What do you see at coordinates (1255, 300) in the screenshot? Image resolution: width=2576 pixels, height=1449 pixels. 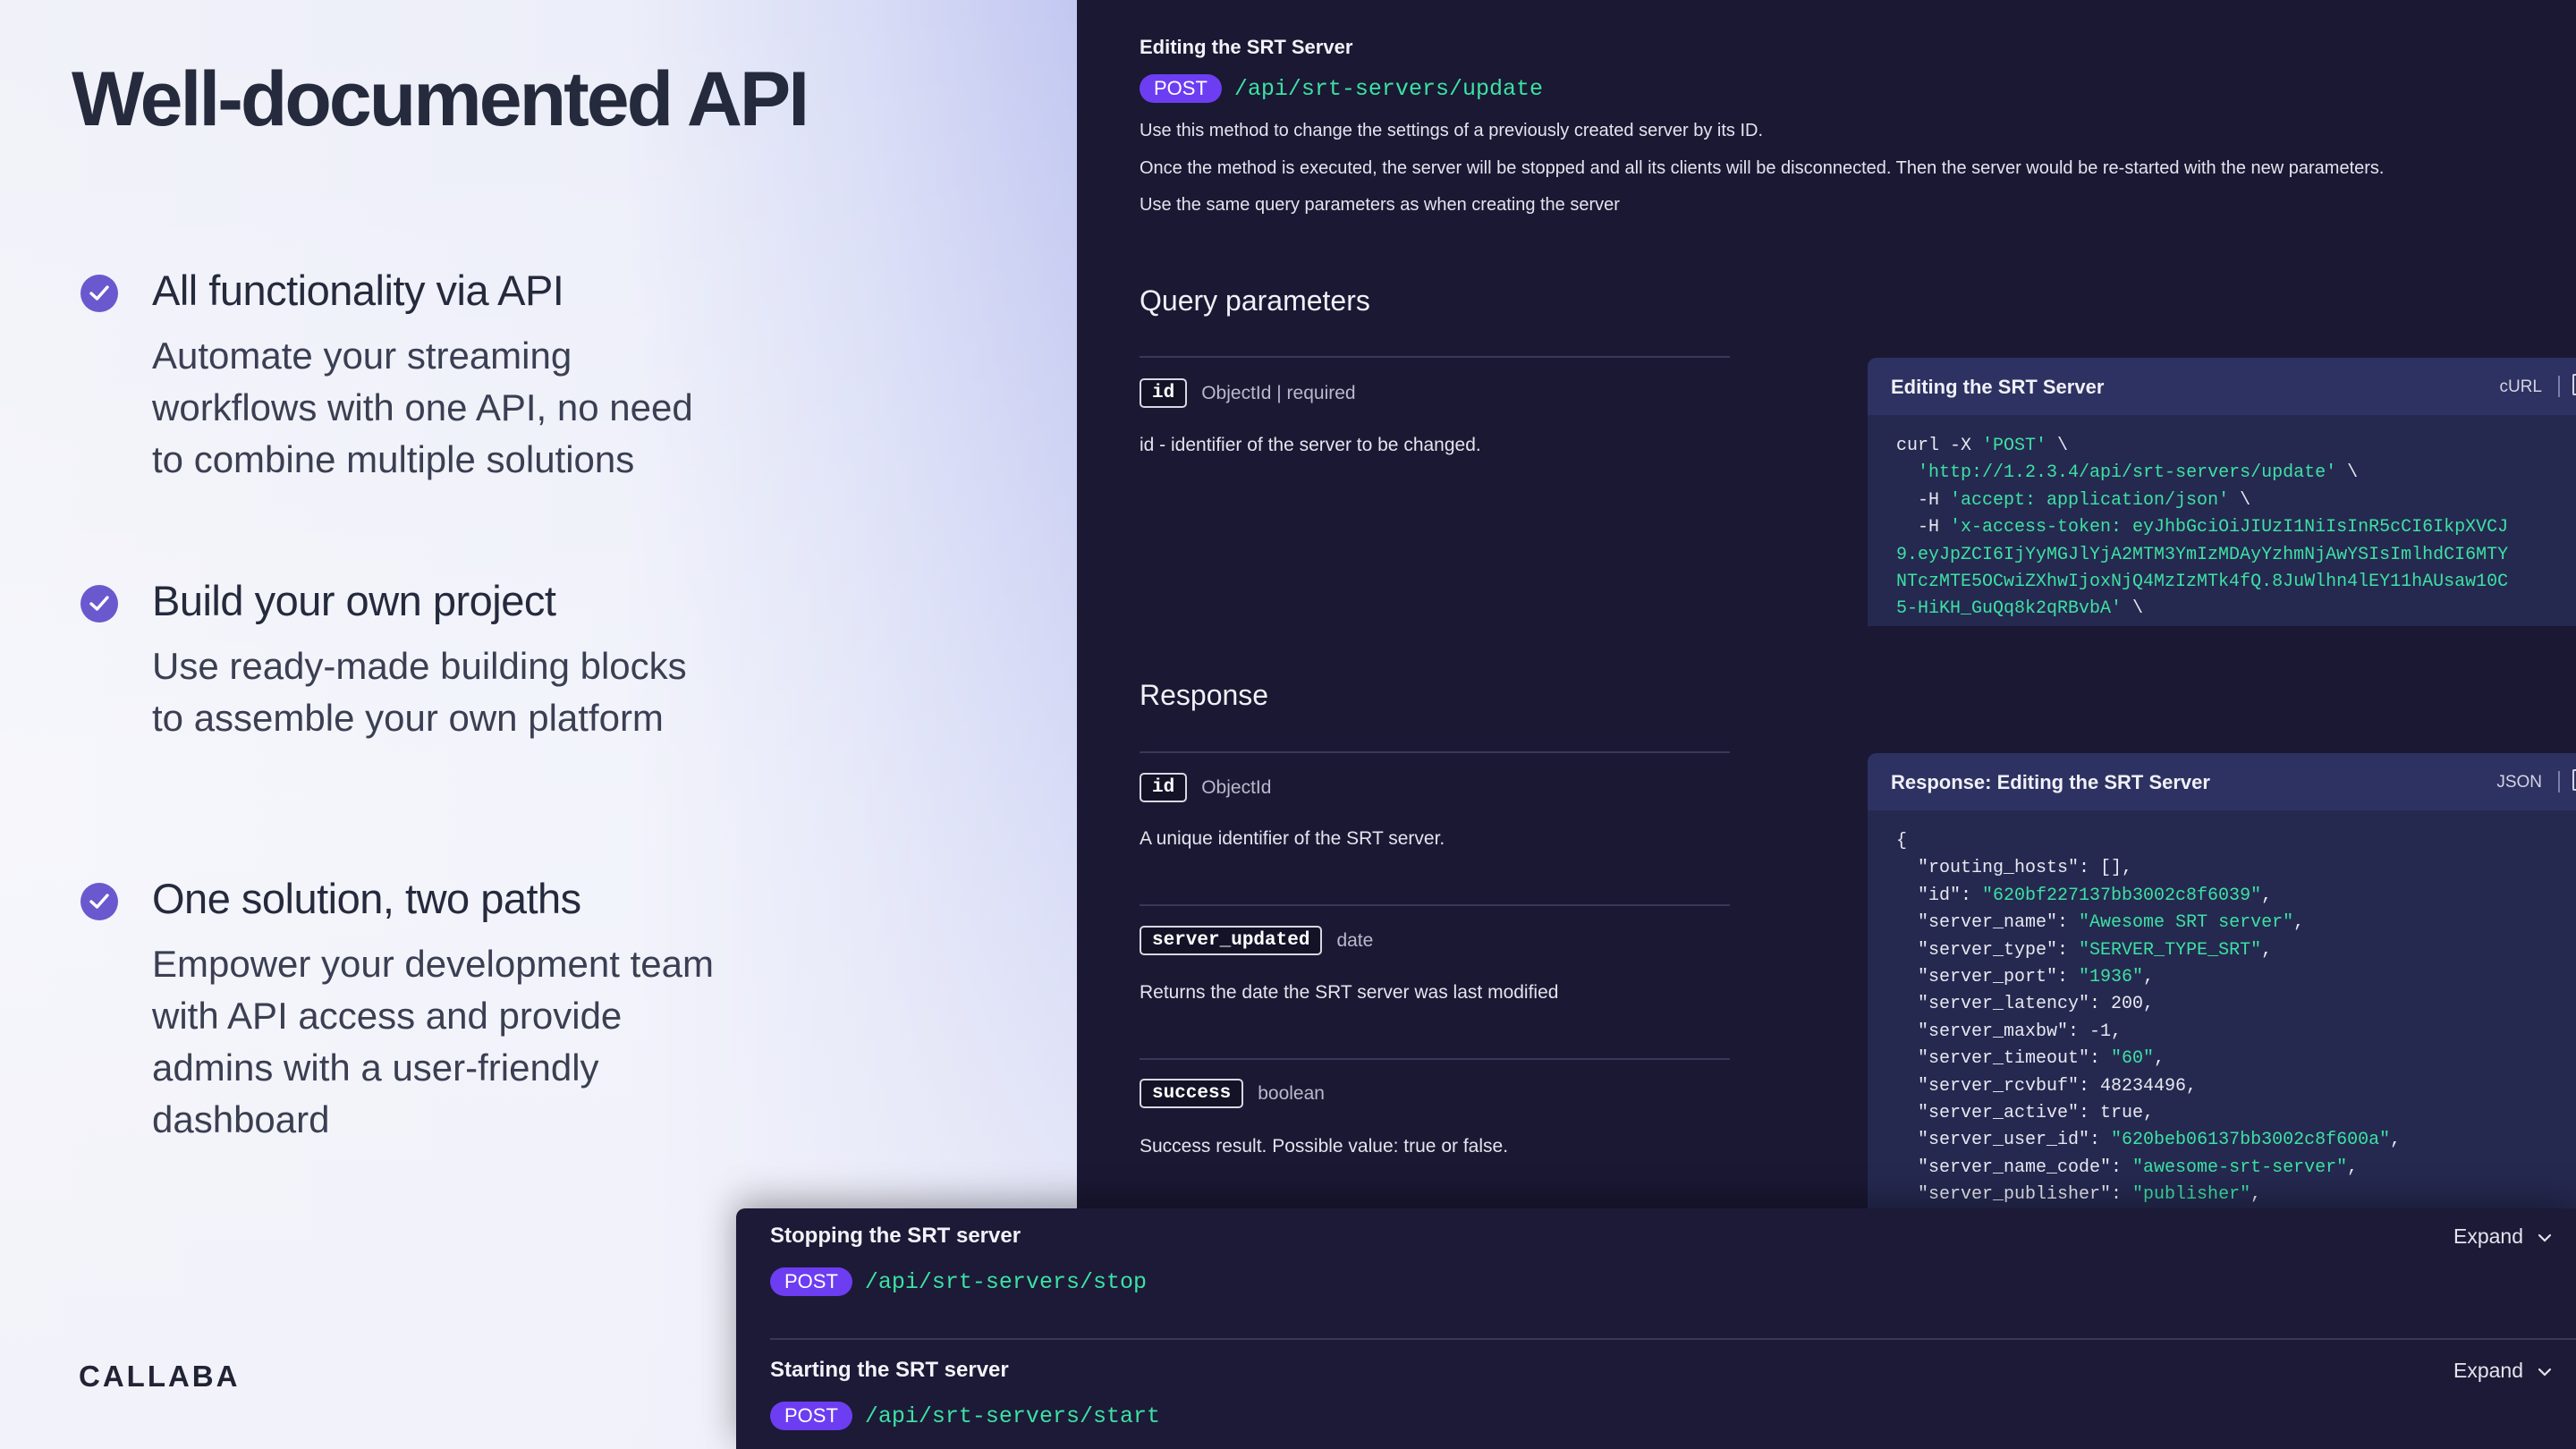 I see `query-parameters-heading: Query parameters` at bounding box center [1255, 300].